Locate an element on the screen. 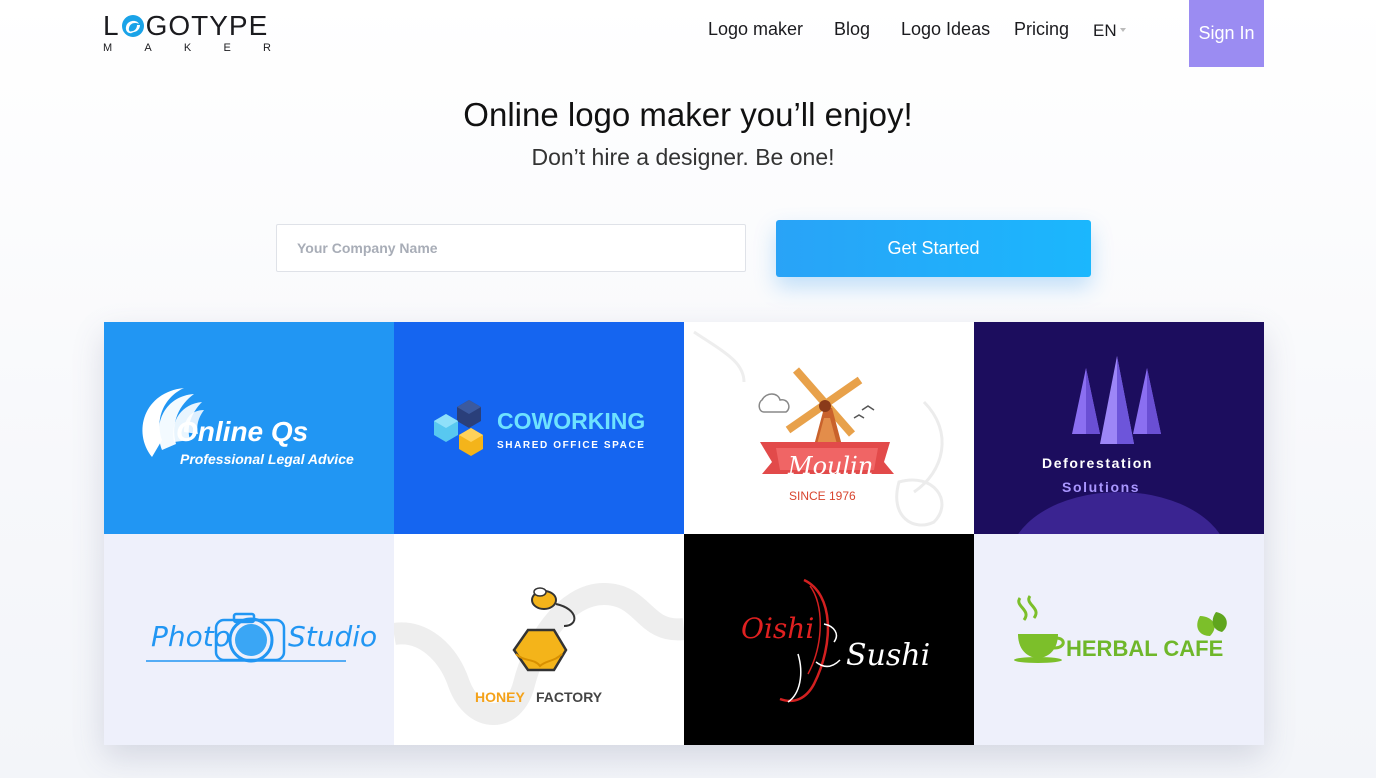 The height and width of the screenshot is (778, 1376). logo-card-herbal-cafe: HERBAL CAFE is located at coordinates (1119, 639).